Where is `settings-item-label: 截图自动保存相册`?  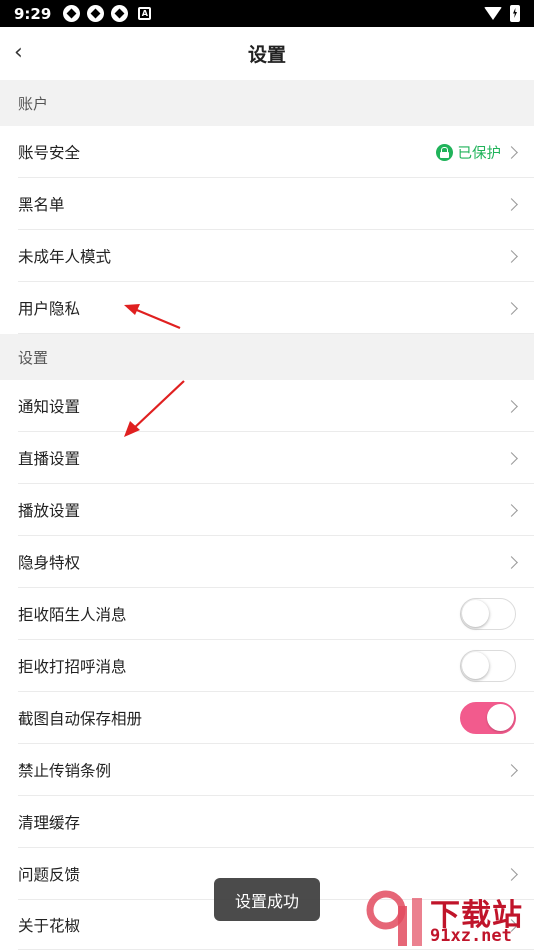
settings-item-label: 截图自动保存相册 is located at coordinates (80, 719).